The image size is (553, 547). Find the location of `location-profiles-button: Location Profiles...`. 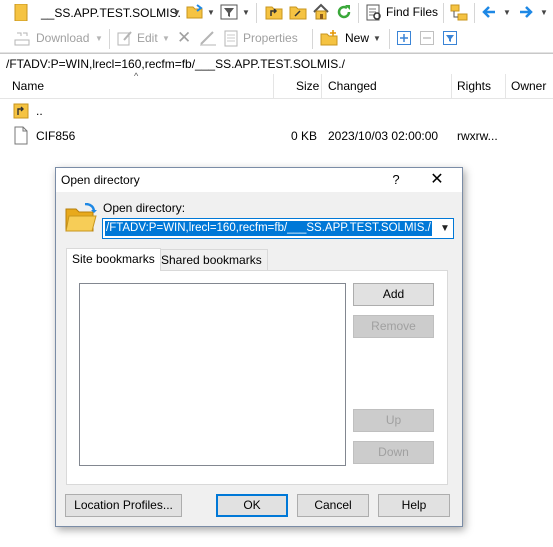

location-profiles-button: Location Profiles... is located at coordinates (123, 505).